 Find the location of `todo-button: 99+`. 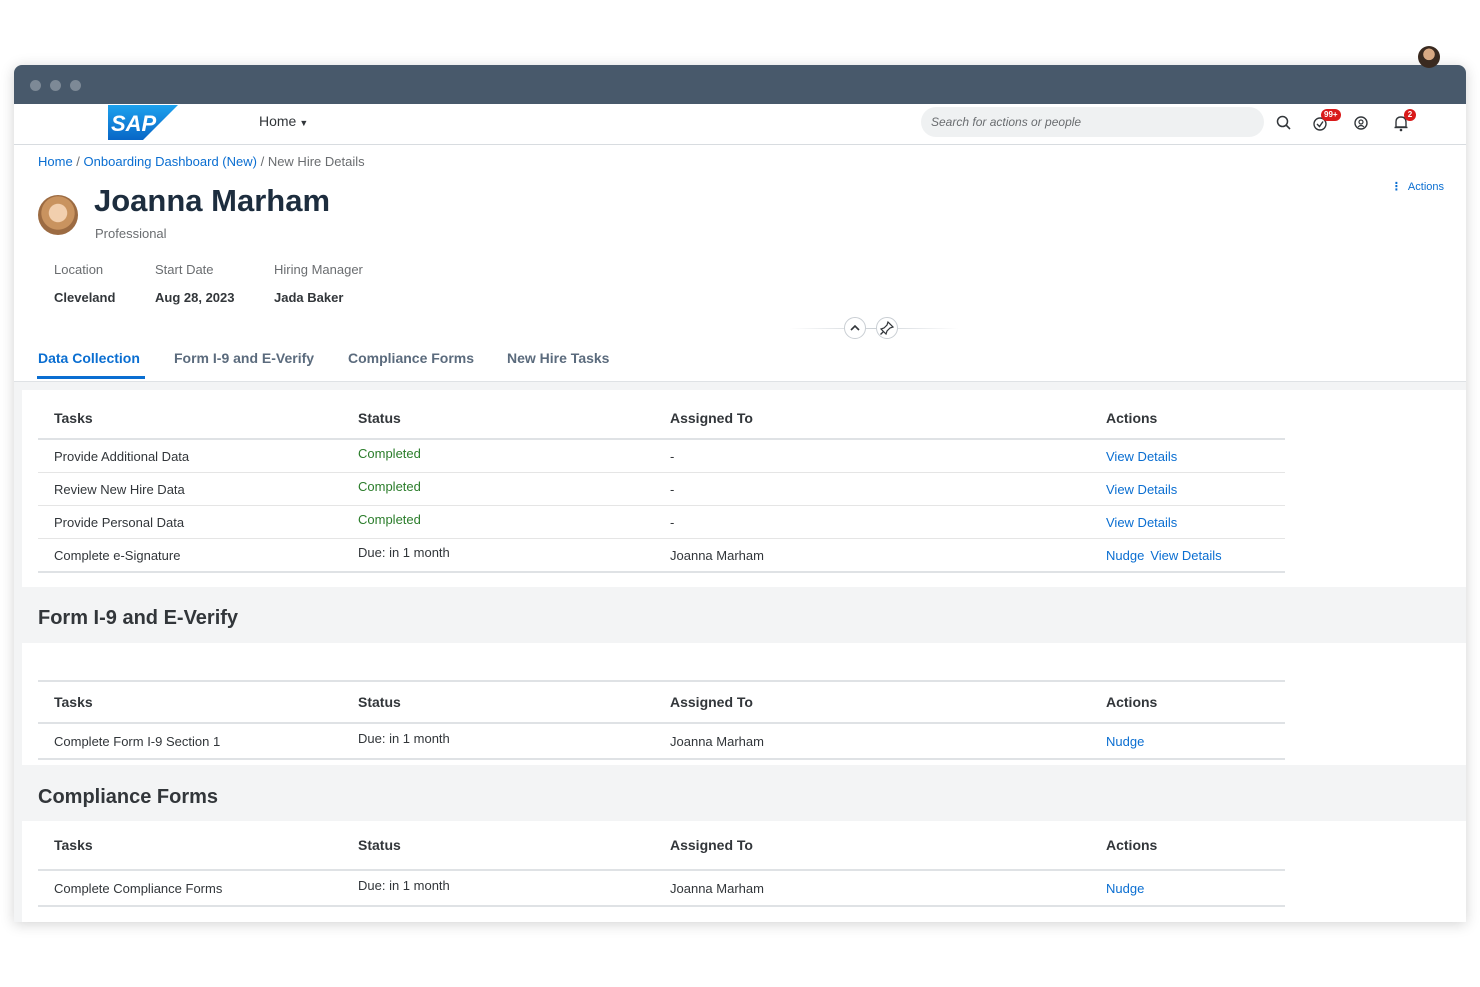

todo-button: 99+ is located at coordinates (1326, 121).